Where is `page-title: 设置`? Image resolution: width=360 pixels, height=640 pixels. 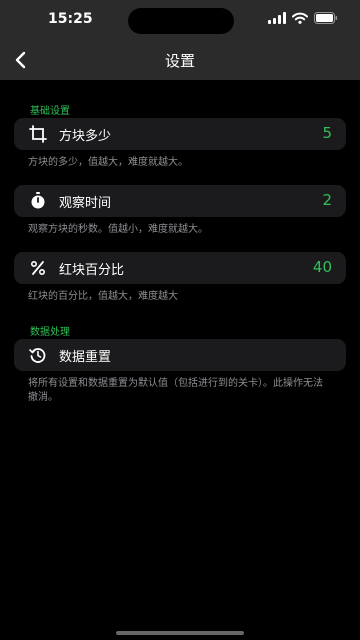 page-title: 设置 is located at coordinates (179, 61).